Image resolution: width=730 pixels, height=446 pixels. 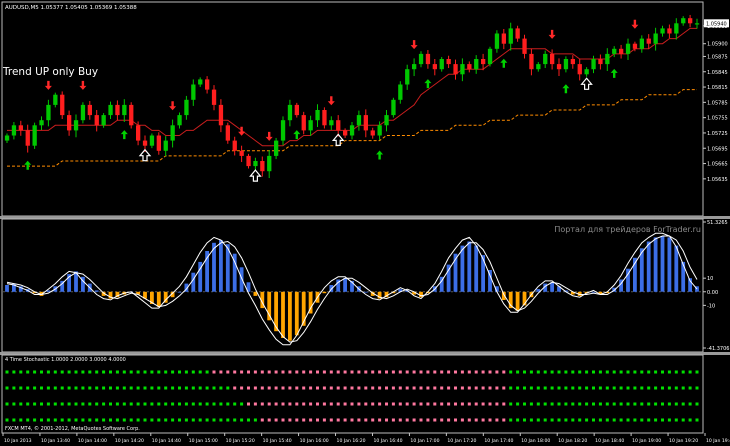 What do you see at coordinates (424, 441) in the screenshot?
I see `time-tick-label: 10 Jan 17:00` at bounding box center [424, 441].